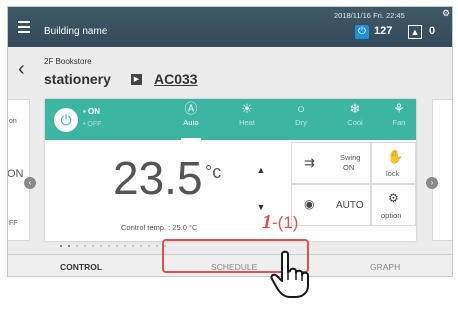 This screenshot has height=309, width=458. I want to click on power-count: 127, so click(383, 31).